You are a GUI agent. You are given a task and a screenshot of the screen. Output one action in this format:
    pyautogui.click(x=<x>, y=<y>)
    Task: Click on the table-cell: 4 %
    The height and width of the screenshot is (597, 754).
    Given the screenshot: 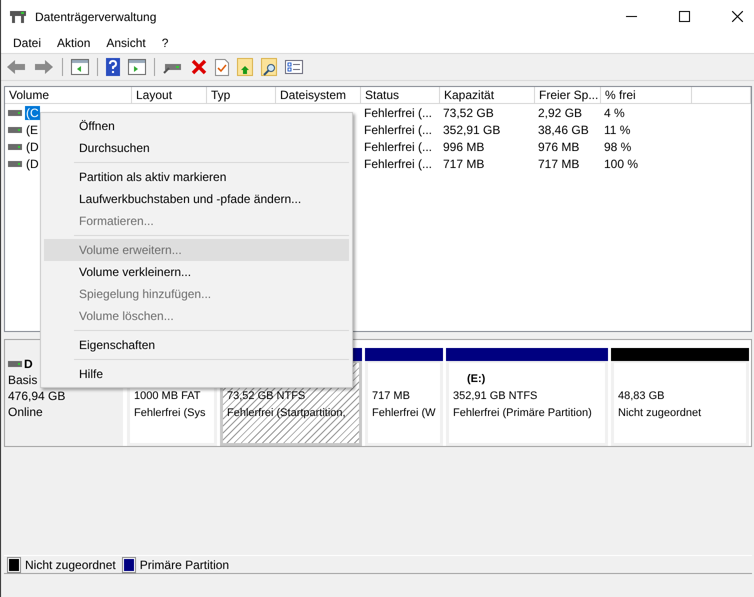 What is the action you would take?
    pyautogui.click(x=614, y=113)
    